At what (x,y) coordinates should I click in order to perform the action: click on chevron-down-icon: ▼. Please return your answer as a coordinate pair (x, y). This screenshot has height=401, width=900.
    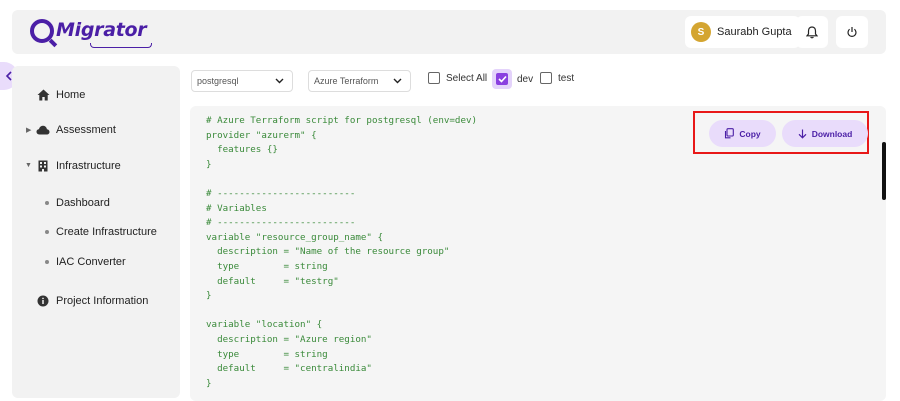
    Looking at the image, I should click on (28, 165).